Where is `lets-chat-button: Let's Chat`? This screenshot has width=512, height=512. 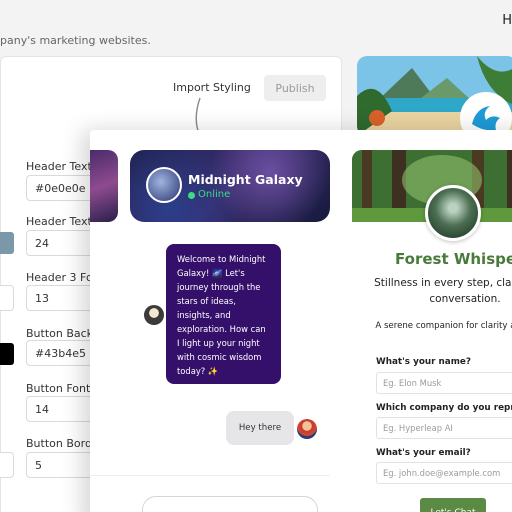 lets-chat-button: Let's Chat is located at coordinates (453, 505).